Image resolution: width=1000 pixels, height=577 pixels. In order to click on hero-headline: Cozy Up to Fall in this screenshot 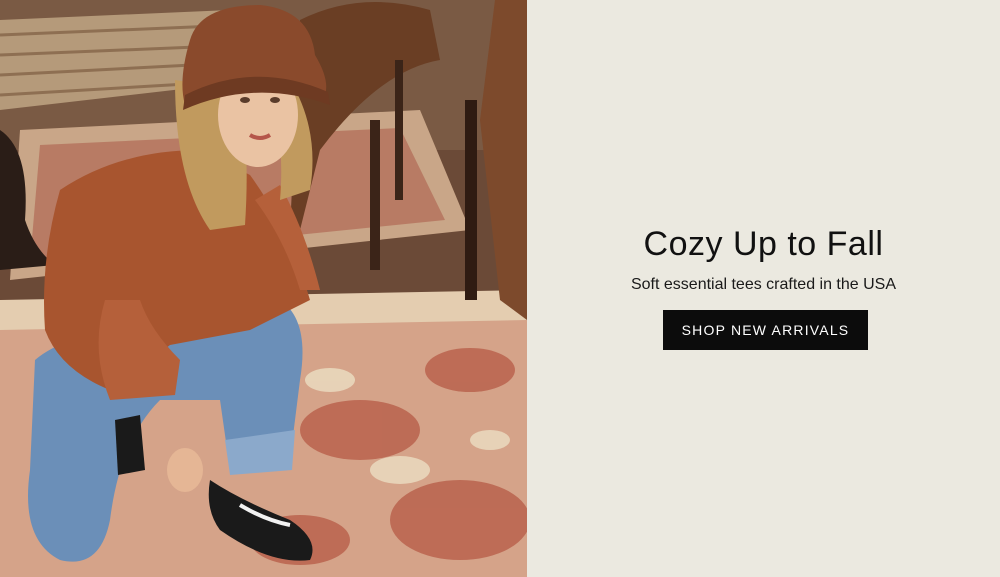, I will do `click(763, 244)`.